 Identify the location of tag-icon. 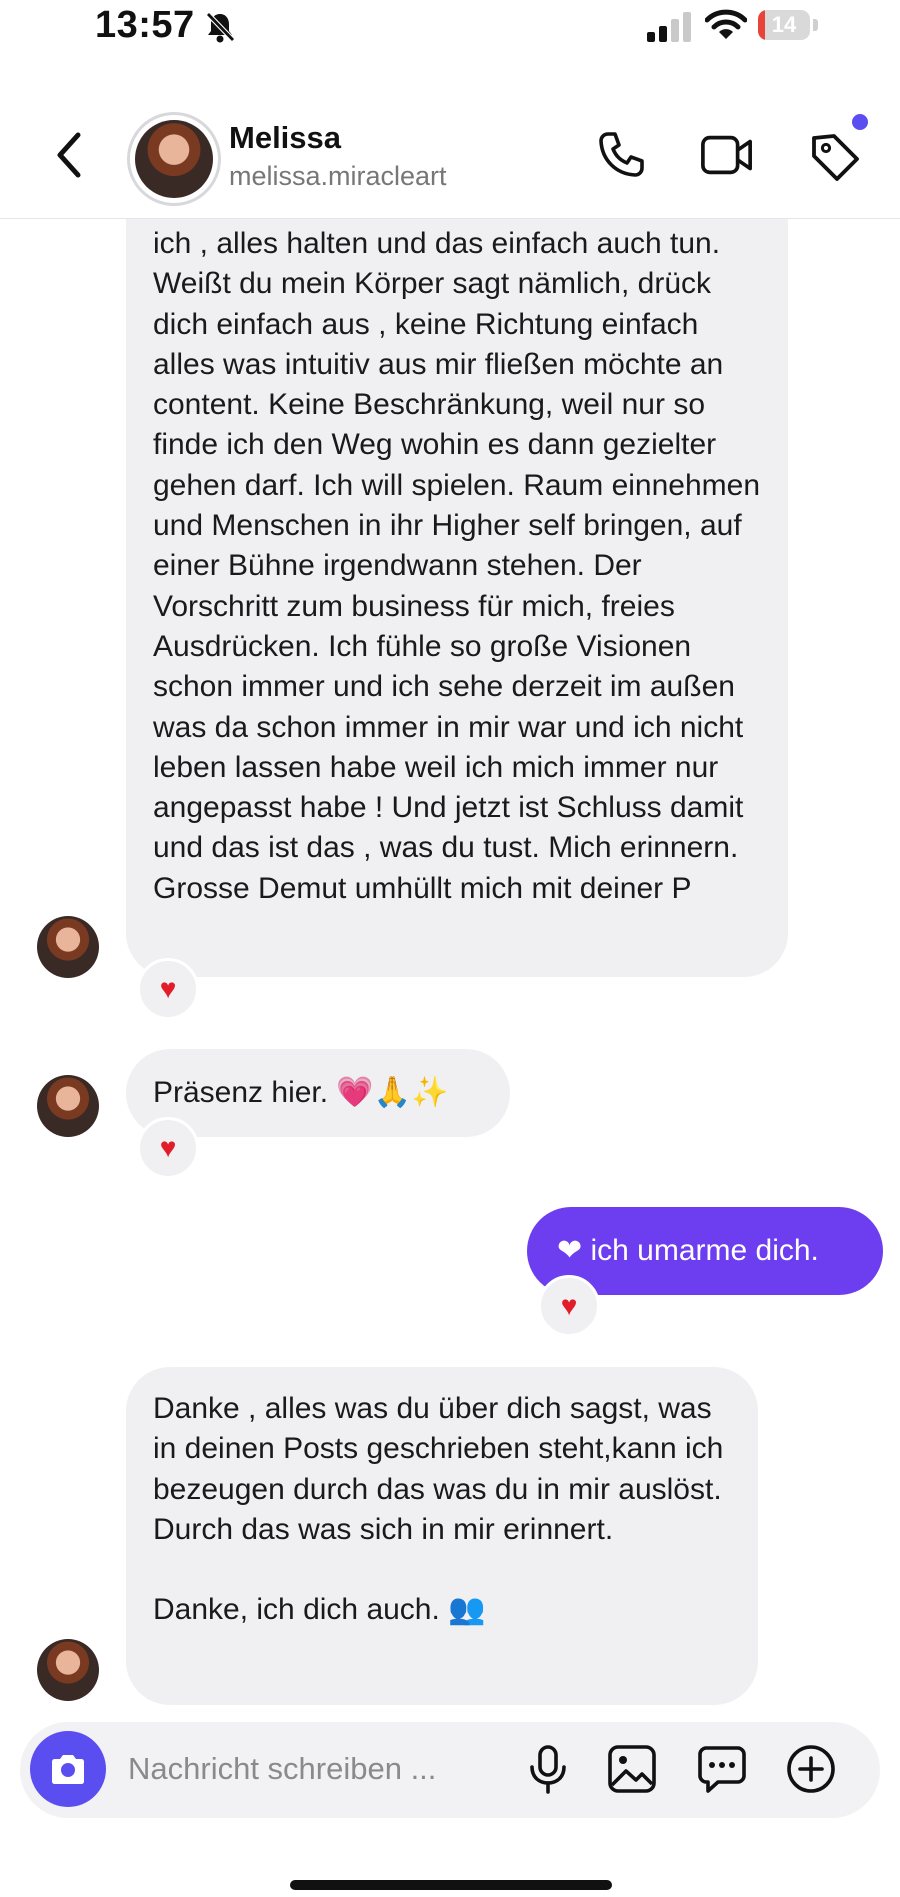
(835, 157).